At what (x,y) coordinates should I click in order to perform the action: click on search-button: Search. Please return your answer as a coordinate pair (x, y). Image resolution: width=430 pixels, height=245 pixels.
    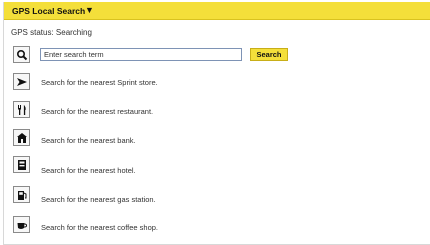
    Looking at the image, I should click on (269, 54).